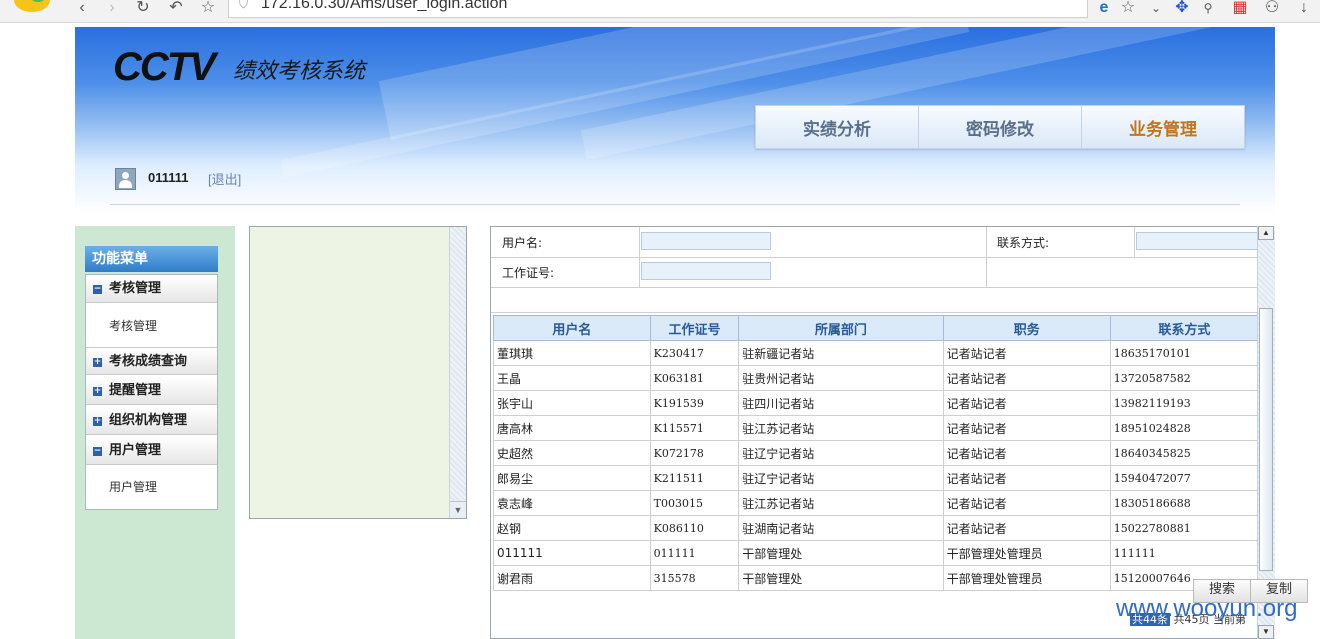 Image resolution: width=1320 pixels, height=639 pixels. What do you see at coordinates (1272, 9) in the screenshot?
I see `user-icon: ⚇` at bounding box center [1272, 9].